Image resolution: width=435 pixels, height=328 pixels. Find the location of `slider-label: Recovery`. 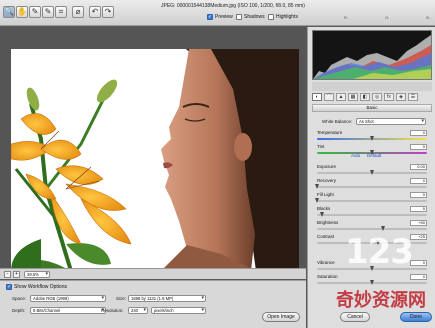

slider-label: Recovery is located at coordinates (327, 180).